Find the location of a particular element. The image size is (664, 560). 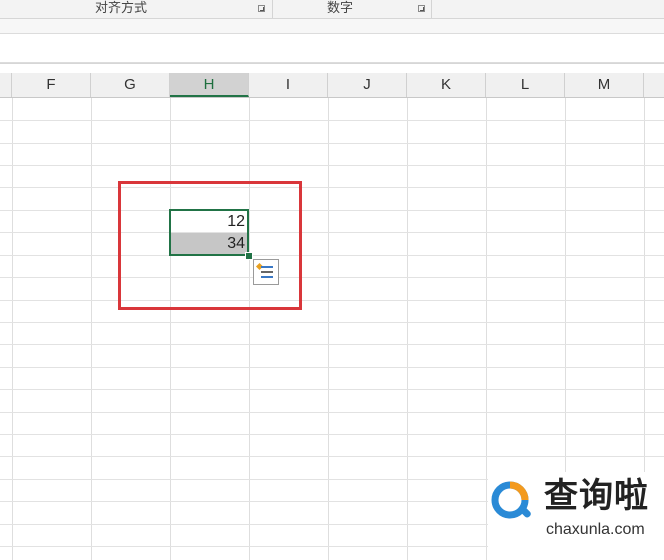

column-header-n-partial is located at coordinates (654, 85).